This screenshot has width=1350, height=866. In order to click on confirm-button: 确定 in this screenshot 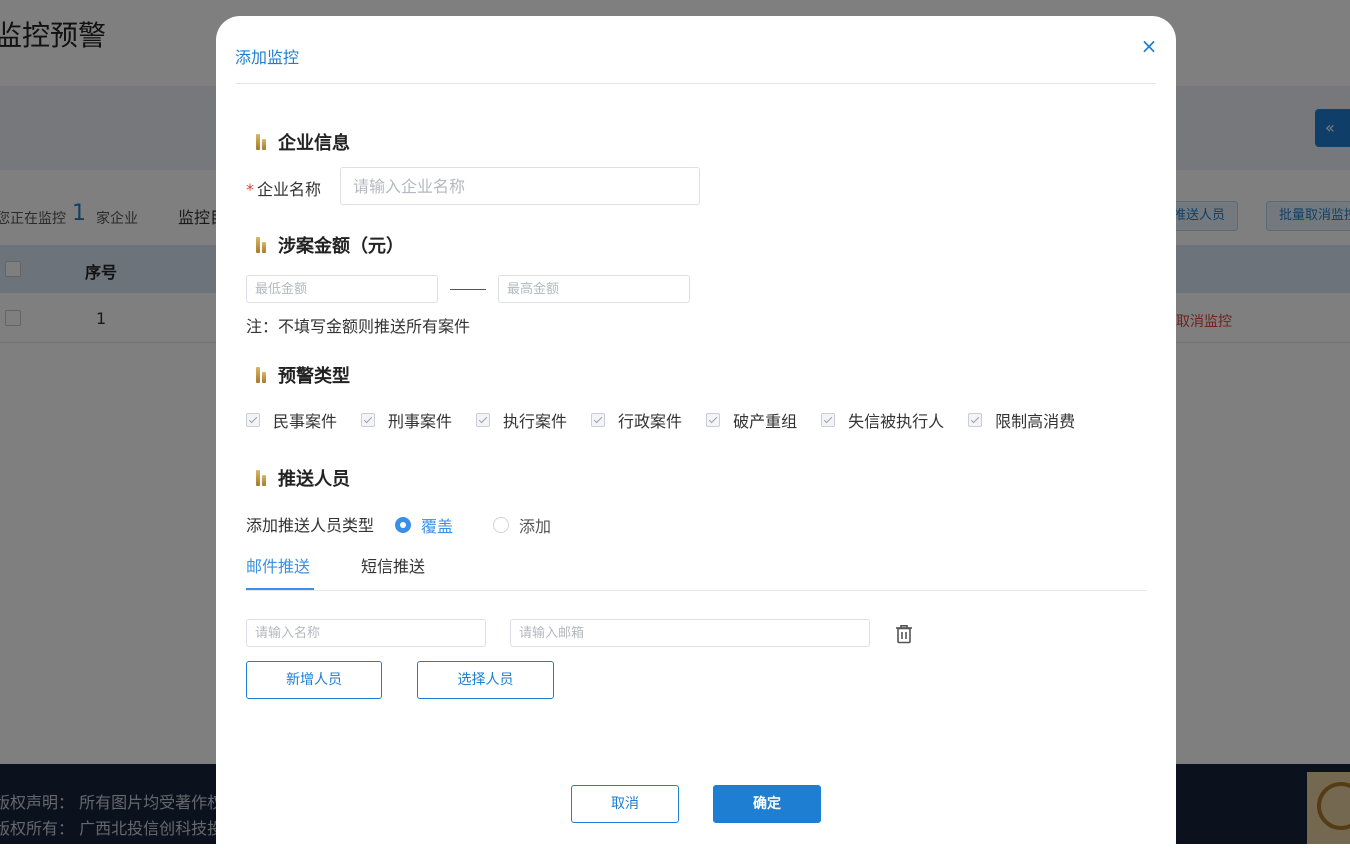, I will do `click(767, 804)`.